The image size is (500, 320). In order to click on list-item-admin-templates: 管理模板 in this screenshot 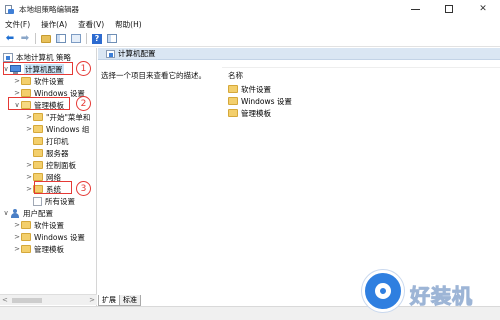, I will do `click(249, 113)`.